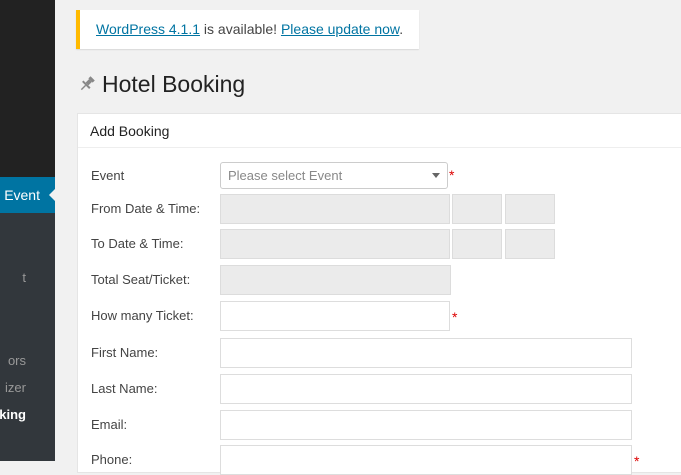 The height and width of the screenshot is (475, 681). I want to click on sidebar-item-event: Event, so click(27, 195).